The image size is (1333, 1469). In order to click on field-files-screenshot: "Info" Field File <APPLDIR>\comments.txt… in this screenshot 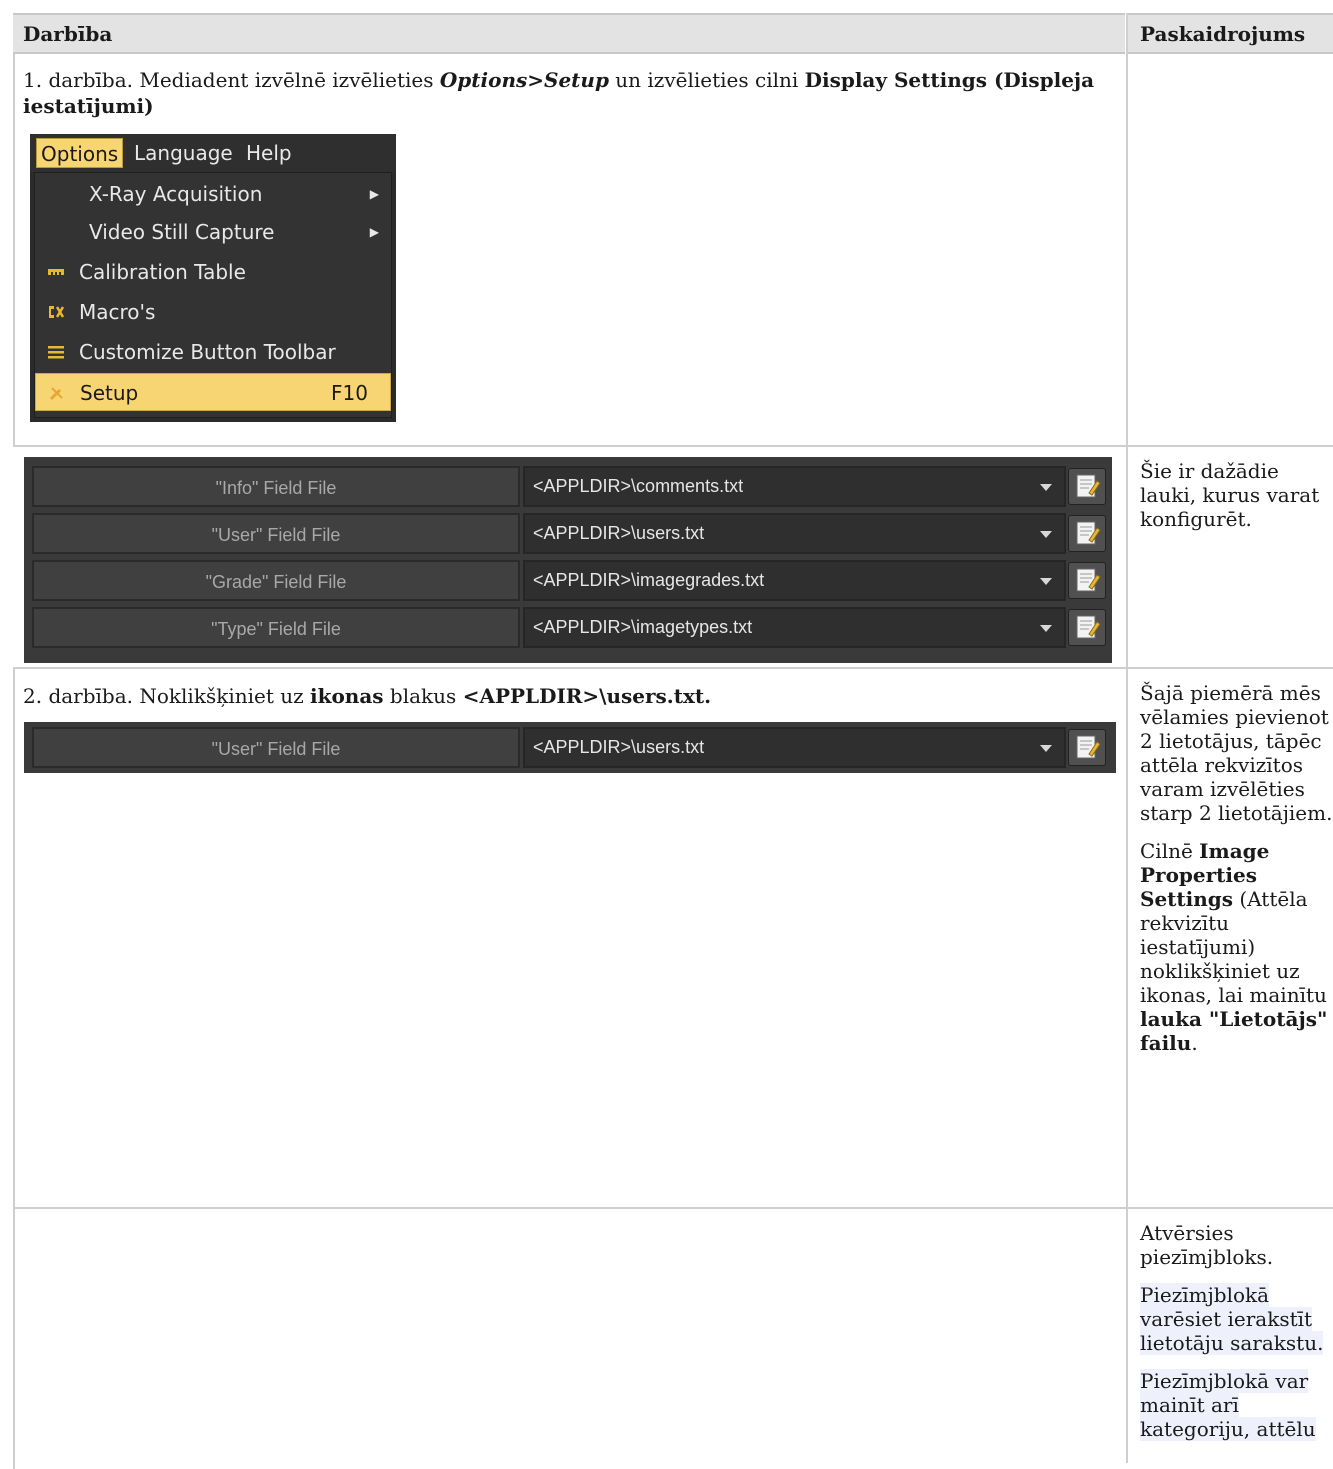, I will do `click(568, 560)`.